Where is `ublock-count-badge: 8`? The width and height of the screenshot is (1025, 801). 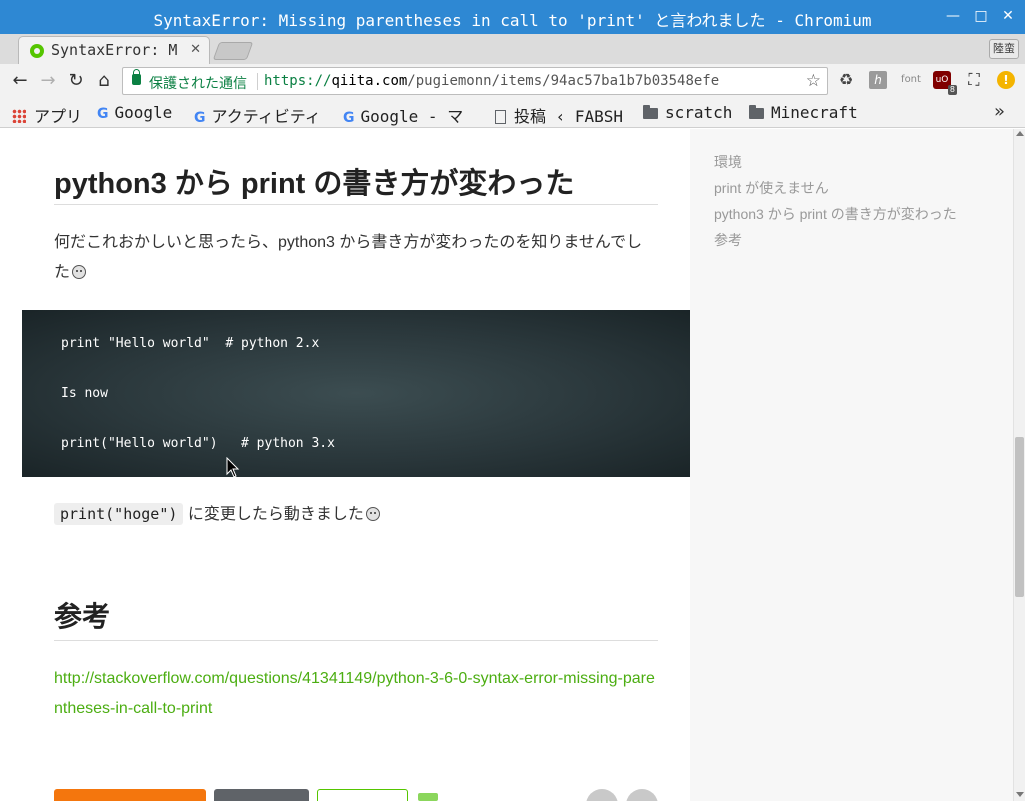
ublock-count-badge: 8 is located at coordinates (952, 90).